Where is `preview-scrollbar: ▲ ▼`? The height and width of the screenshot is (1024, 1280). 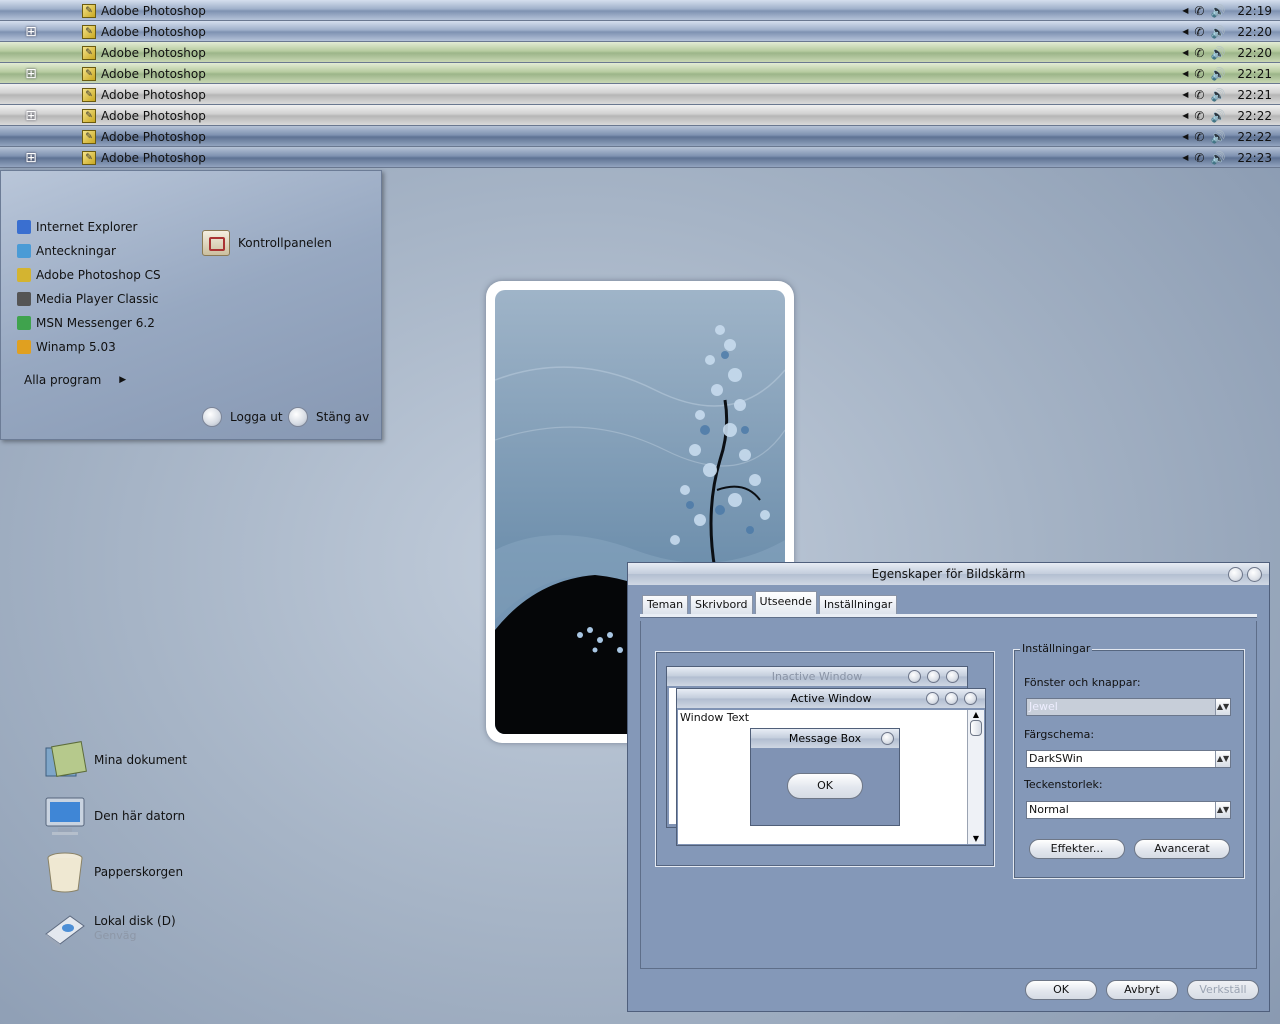 preview-scrollbar: ▲ ▼ is located at coordinates (975, 777).